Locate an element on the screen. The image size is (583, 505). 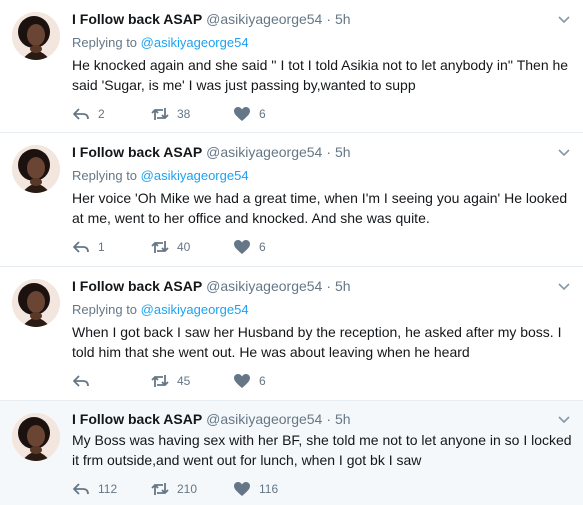
retweet-count: 38 is located at coordinates (184, 114).